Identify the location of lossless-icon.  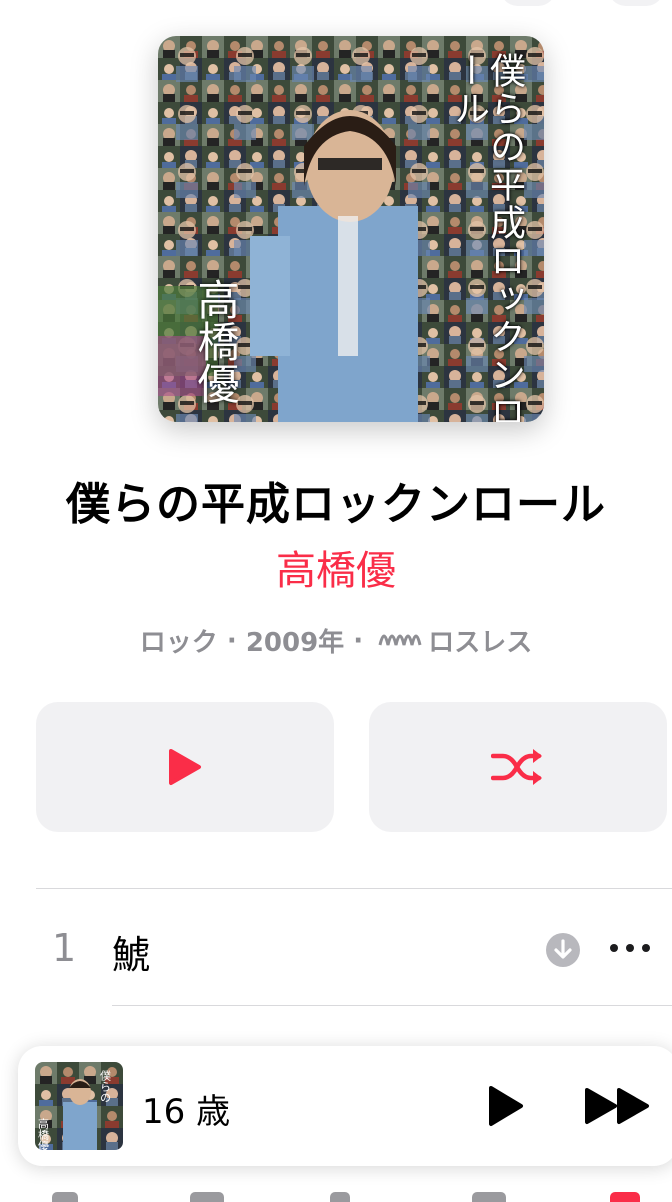
(400, 640).